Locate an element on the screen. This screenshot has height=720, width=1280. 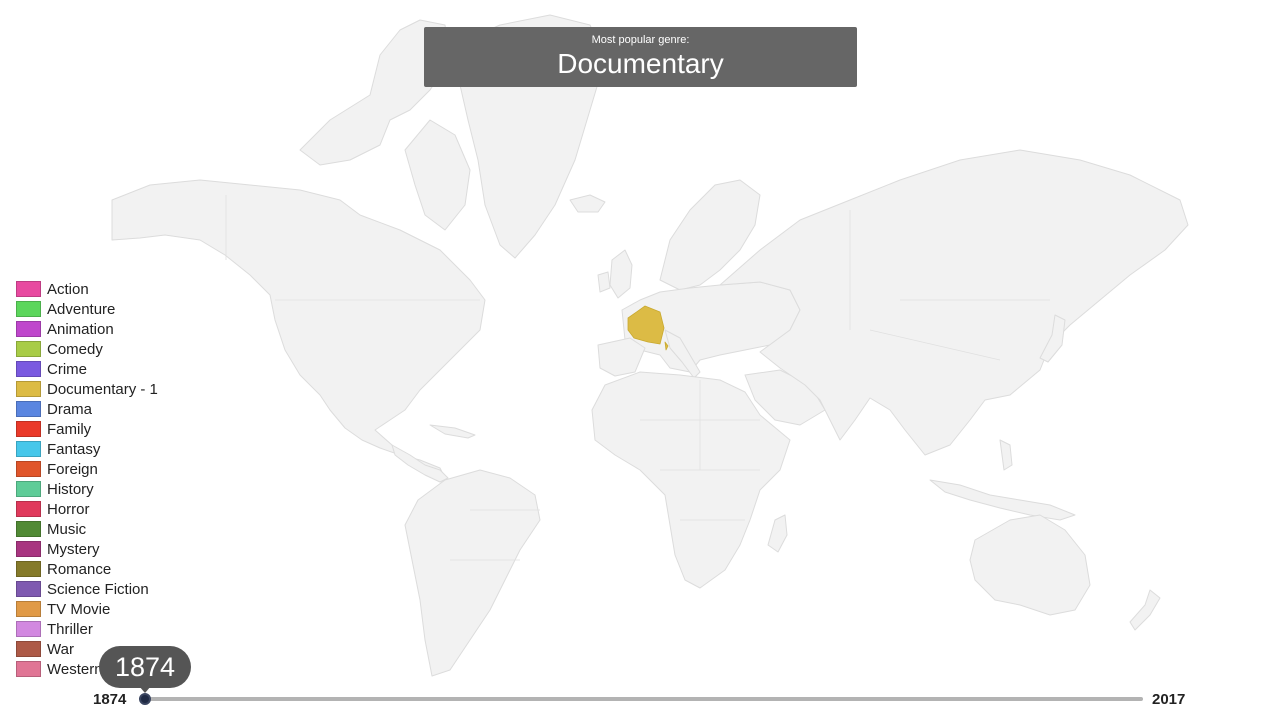
legend-item: Science Fiction is located at coordinates (87, 589).